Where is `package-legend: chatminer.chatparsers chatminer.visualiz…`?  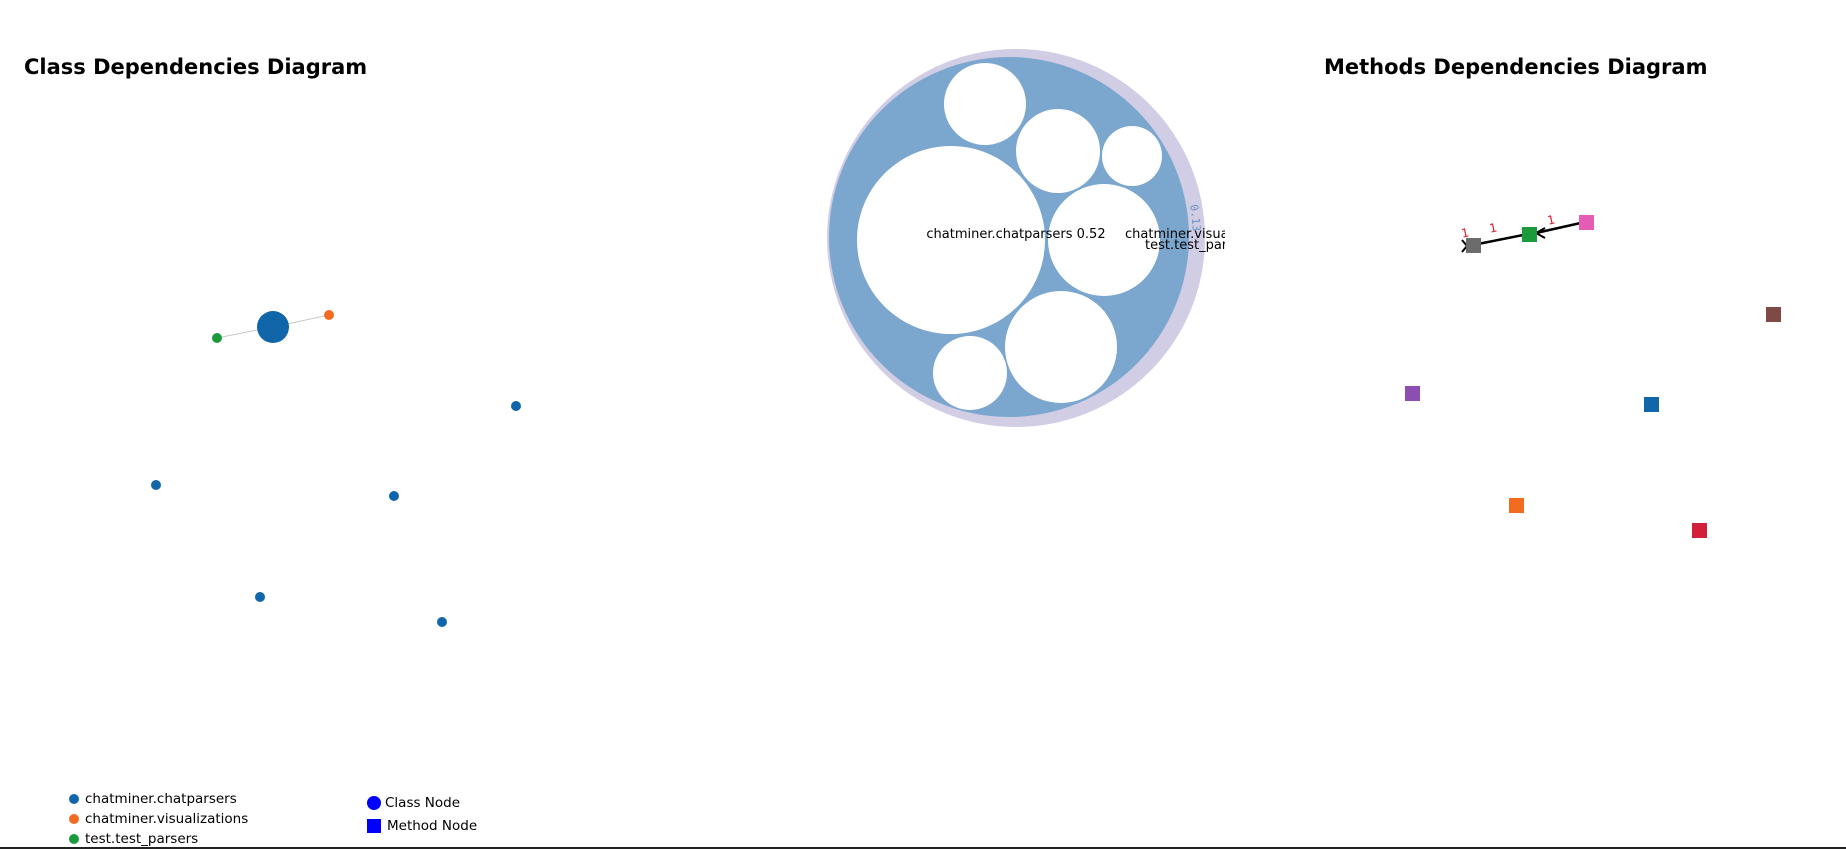
package-legend: chatminer.chatparsers chatminer.visualiz… is located at coordinates (158, 819).